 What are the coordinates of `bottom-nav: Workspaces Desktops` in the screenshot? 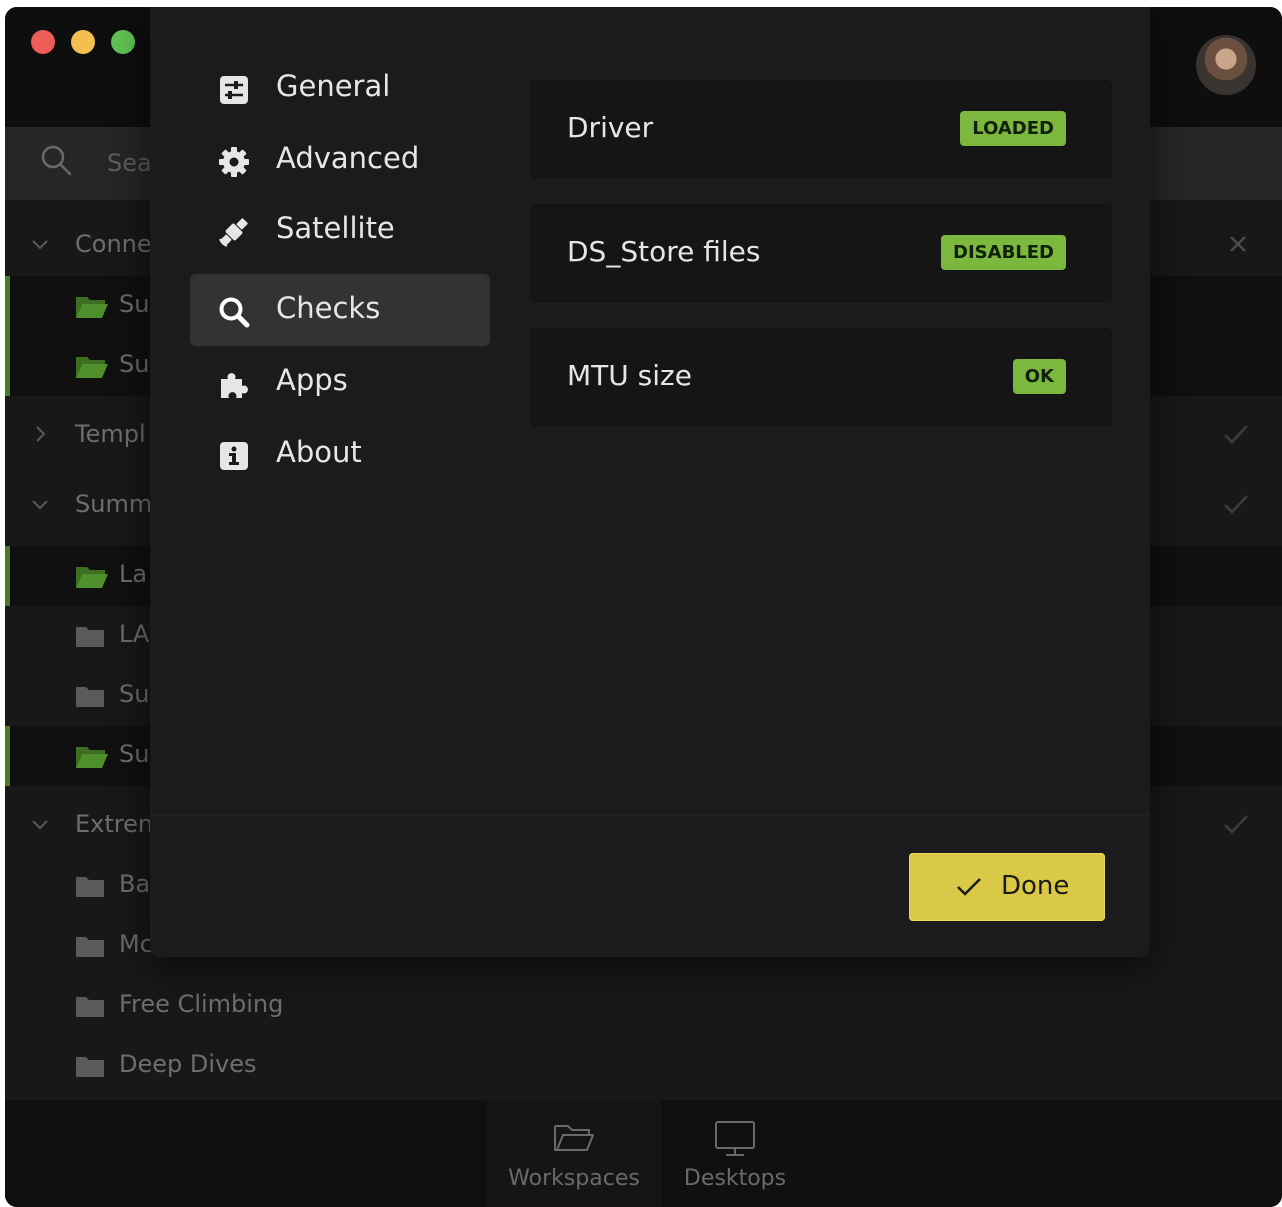 It's located at (643, 1153).